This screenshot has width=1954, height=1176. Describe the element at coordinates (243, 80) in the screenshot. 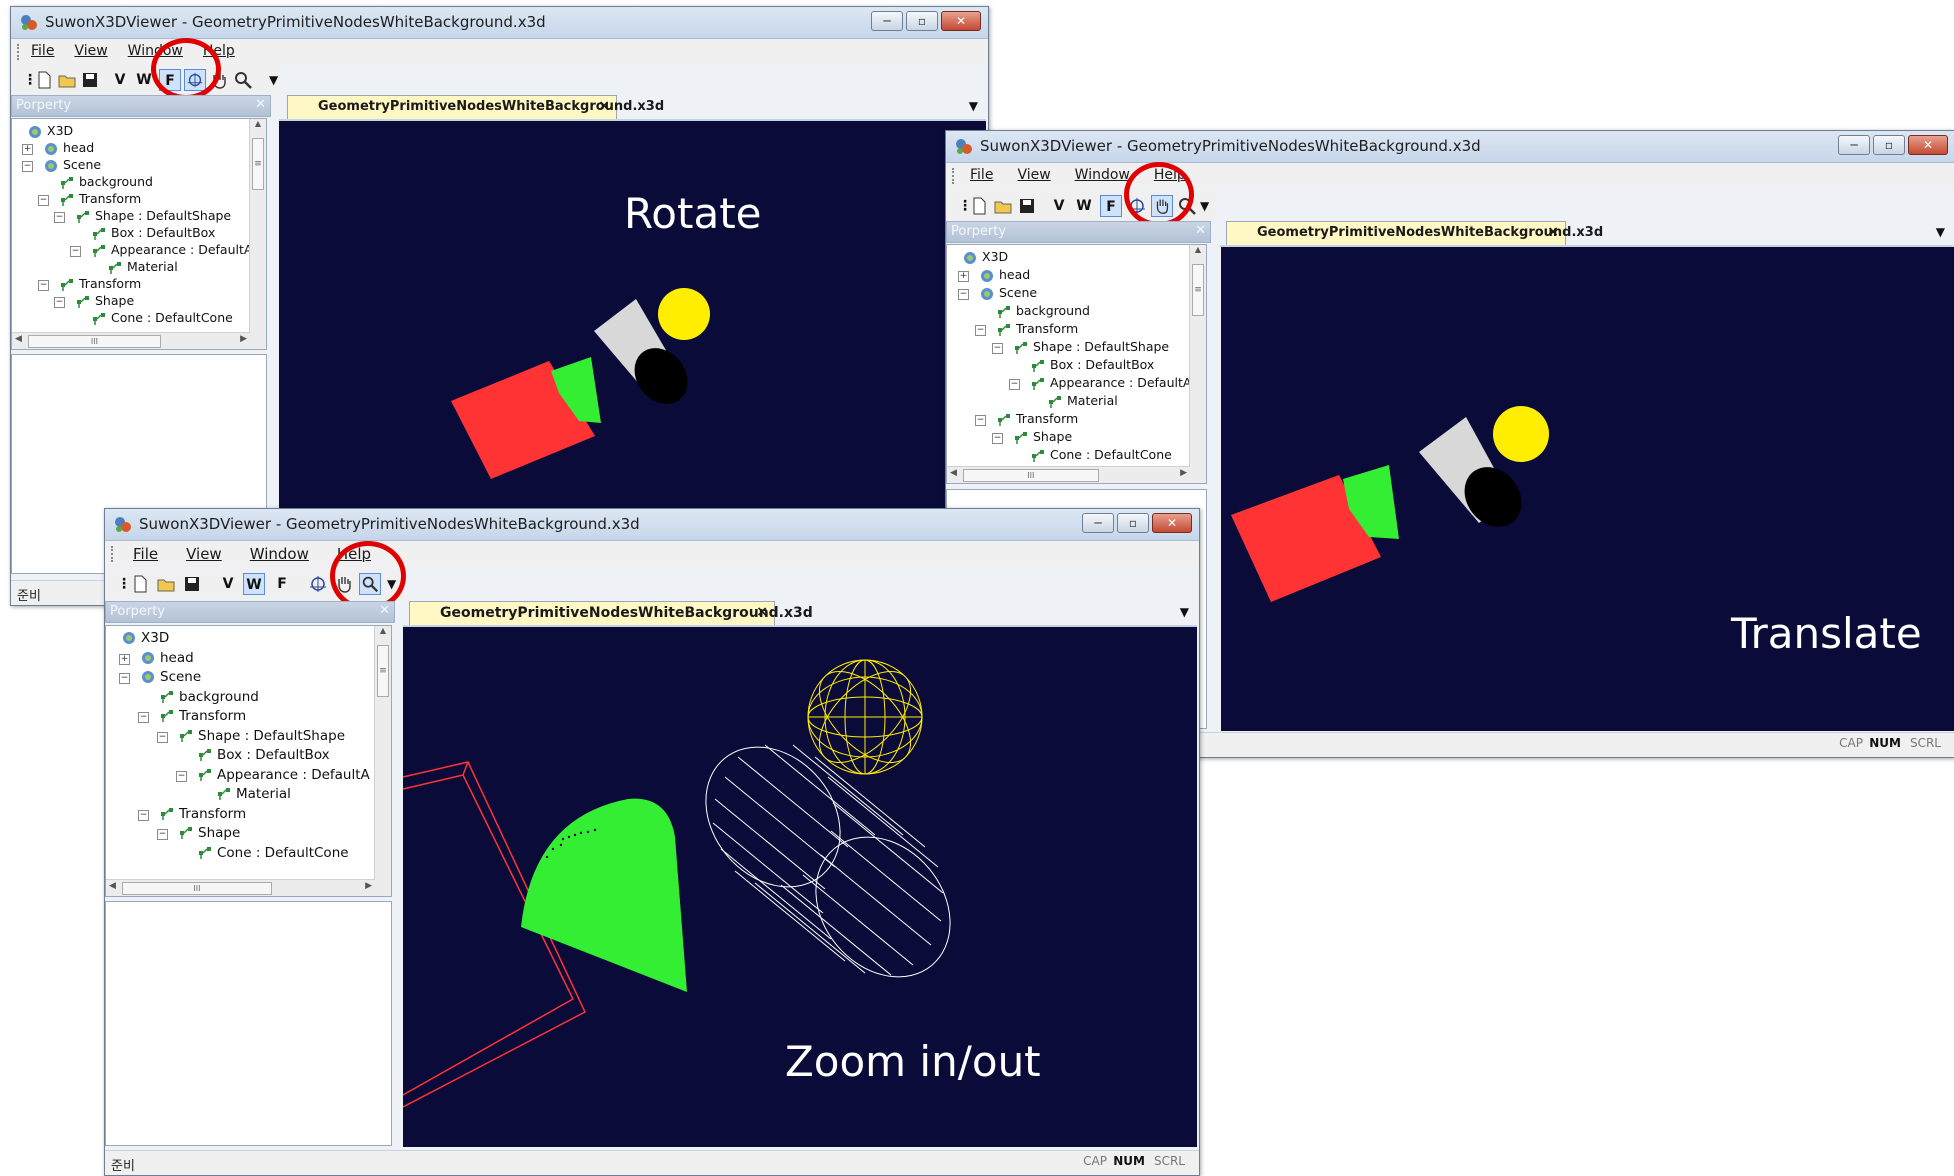

I see `zoom-magnifier-icon` at that location.